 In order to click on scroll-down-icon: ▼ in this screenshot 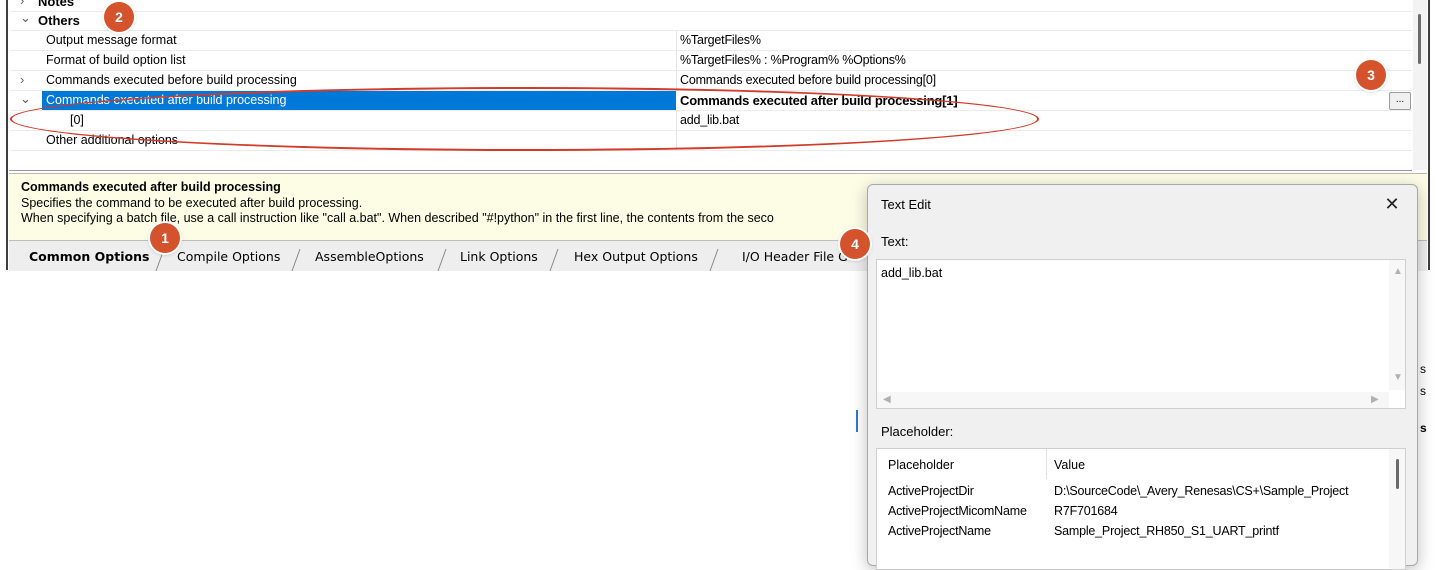, I will do `click(1398, 377)`.